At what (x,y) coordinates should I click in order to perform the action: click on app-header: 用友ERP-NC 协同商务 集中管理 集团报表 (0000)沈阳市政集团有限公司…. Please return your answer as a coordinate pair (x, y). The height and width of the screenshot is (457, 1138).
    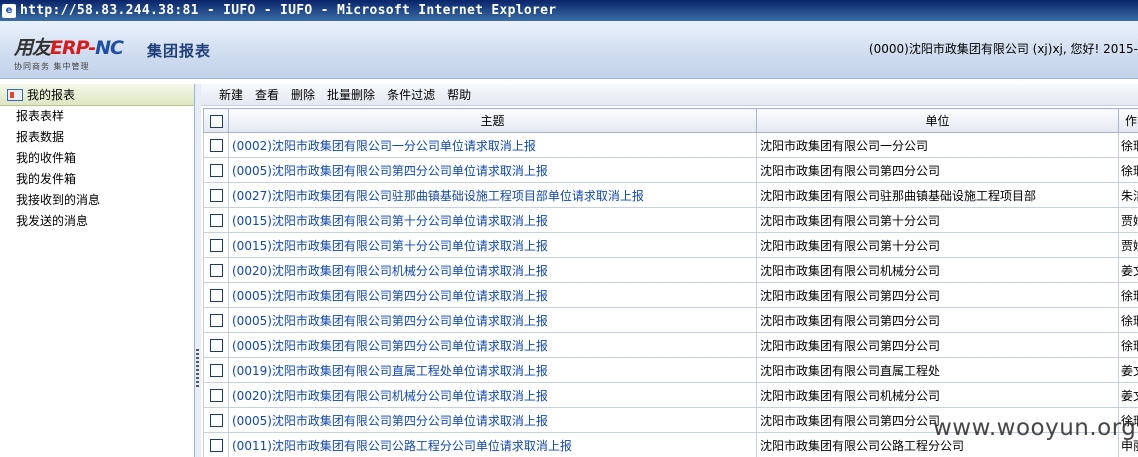
    Looking at the image, I should click on (569, 50).